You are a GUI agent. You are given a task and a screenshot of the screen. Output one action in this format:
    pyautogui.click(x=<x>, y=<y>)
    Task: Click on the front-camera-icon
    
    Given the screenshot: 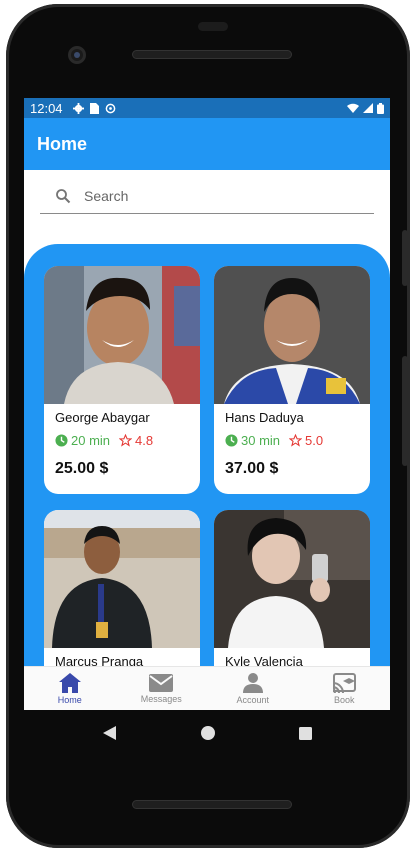 What is the action you would take?
    pyautogui.click(x=77, y=55)
    